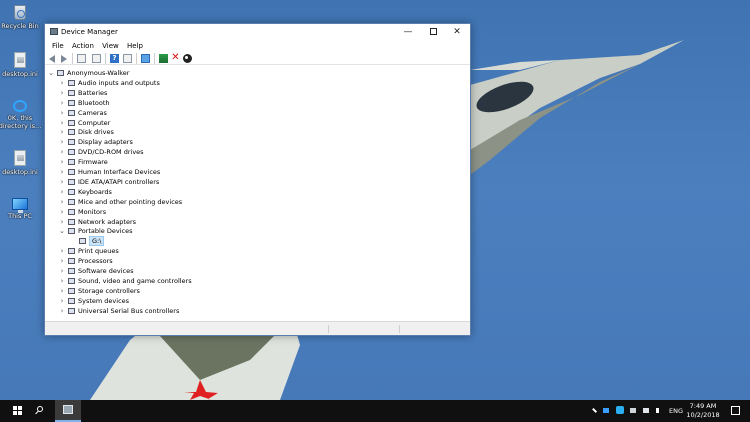  Describe the element at coordinates (703, 415) in the screenshot. I see `clock-date: 10/2/2018` at that location.